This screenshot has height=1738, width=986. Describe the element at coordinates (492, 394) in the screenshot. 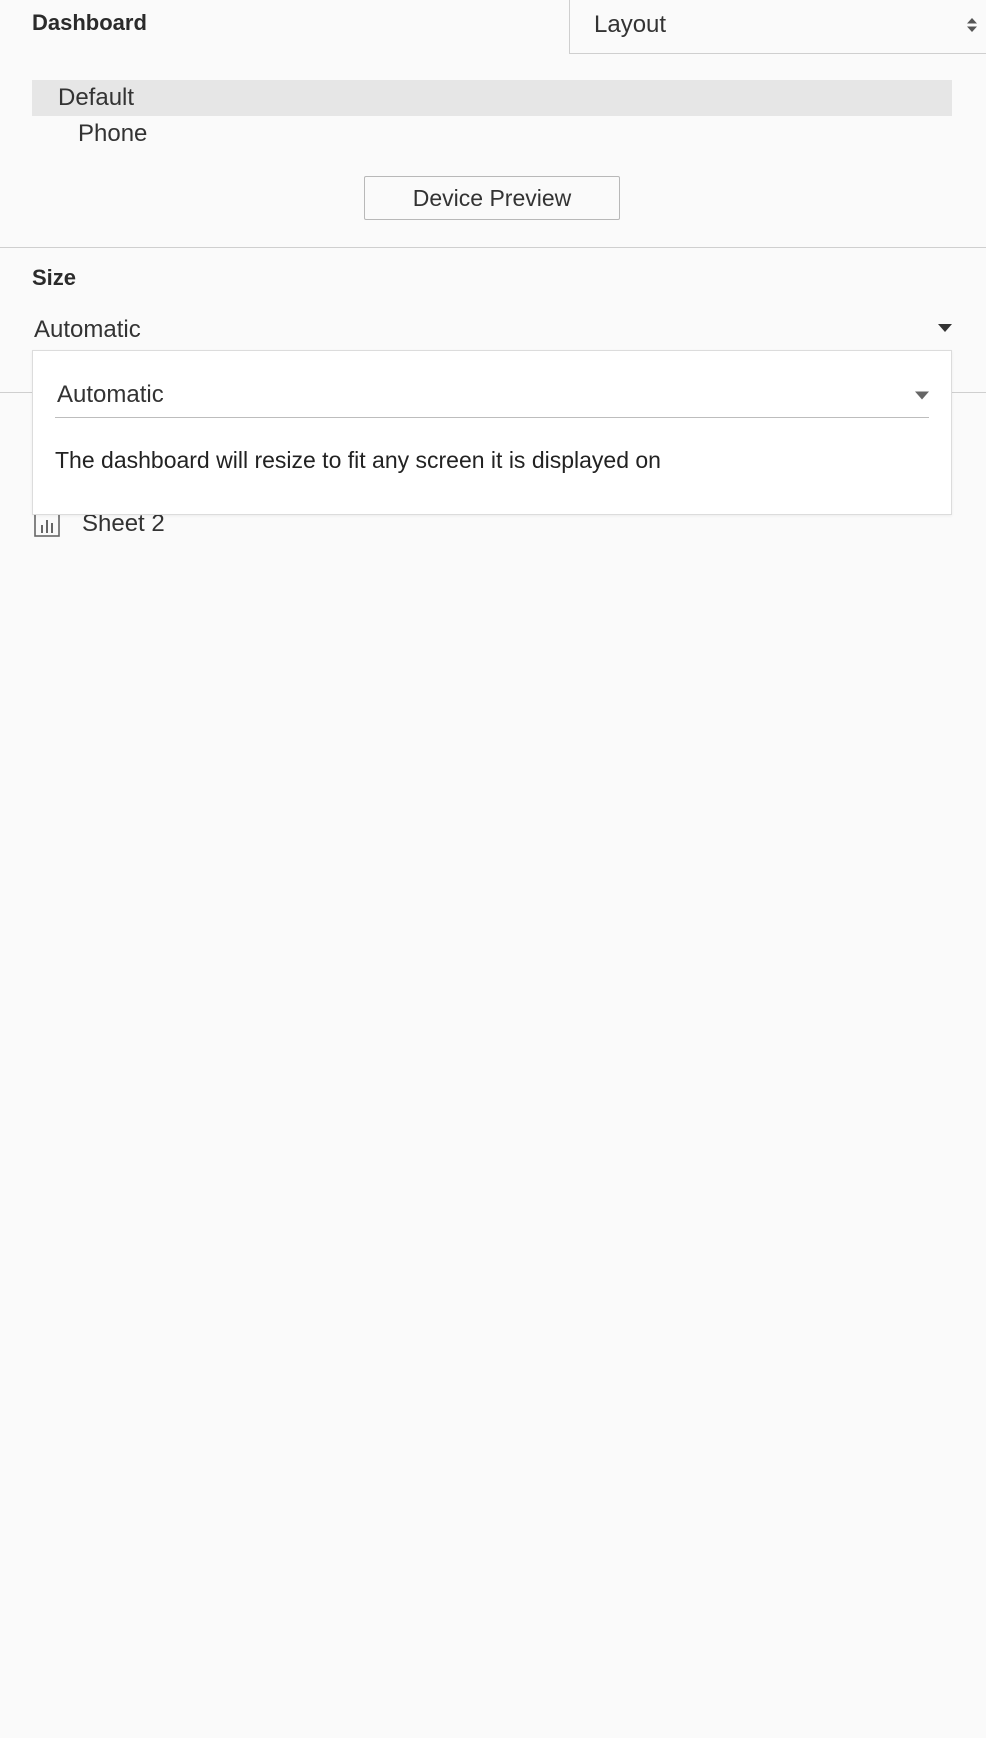

I see `size-mode-select: Automatic` at that location.